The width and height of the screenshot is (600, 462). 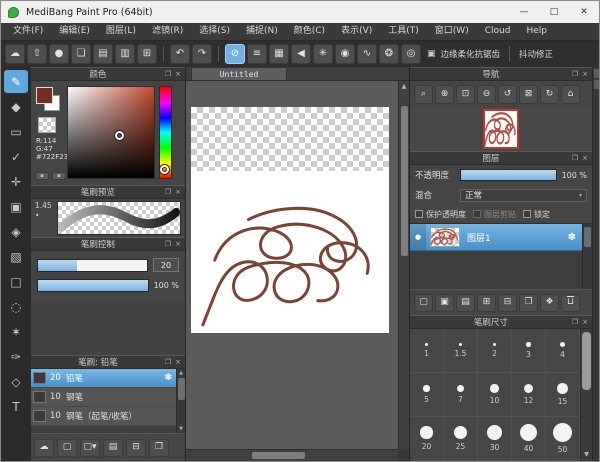 I want to click on navigator-preview-area, so click(x=501, y=129).